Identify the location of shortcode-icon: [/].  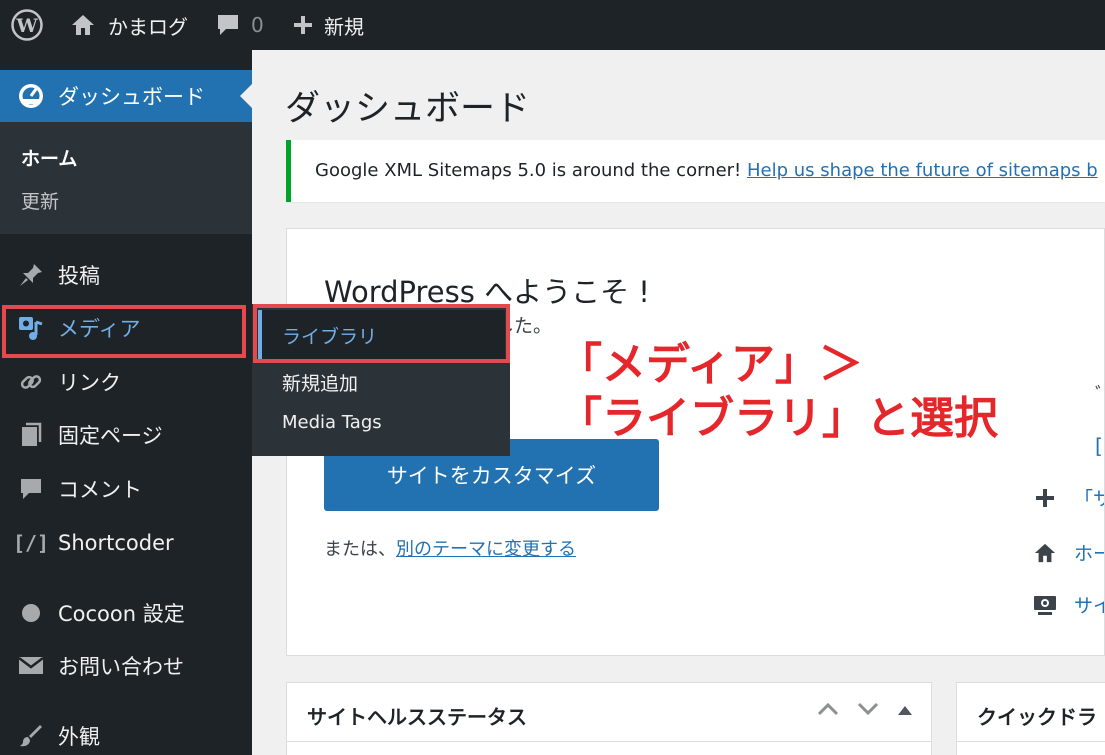
(31, 543).